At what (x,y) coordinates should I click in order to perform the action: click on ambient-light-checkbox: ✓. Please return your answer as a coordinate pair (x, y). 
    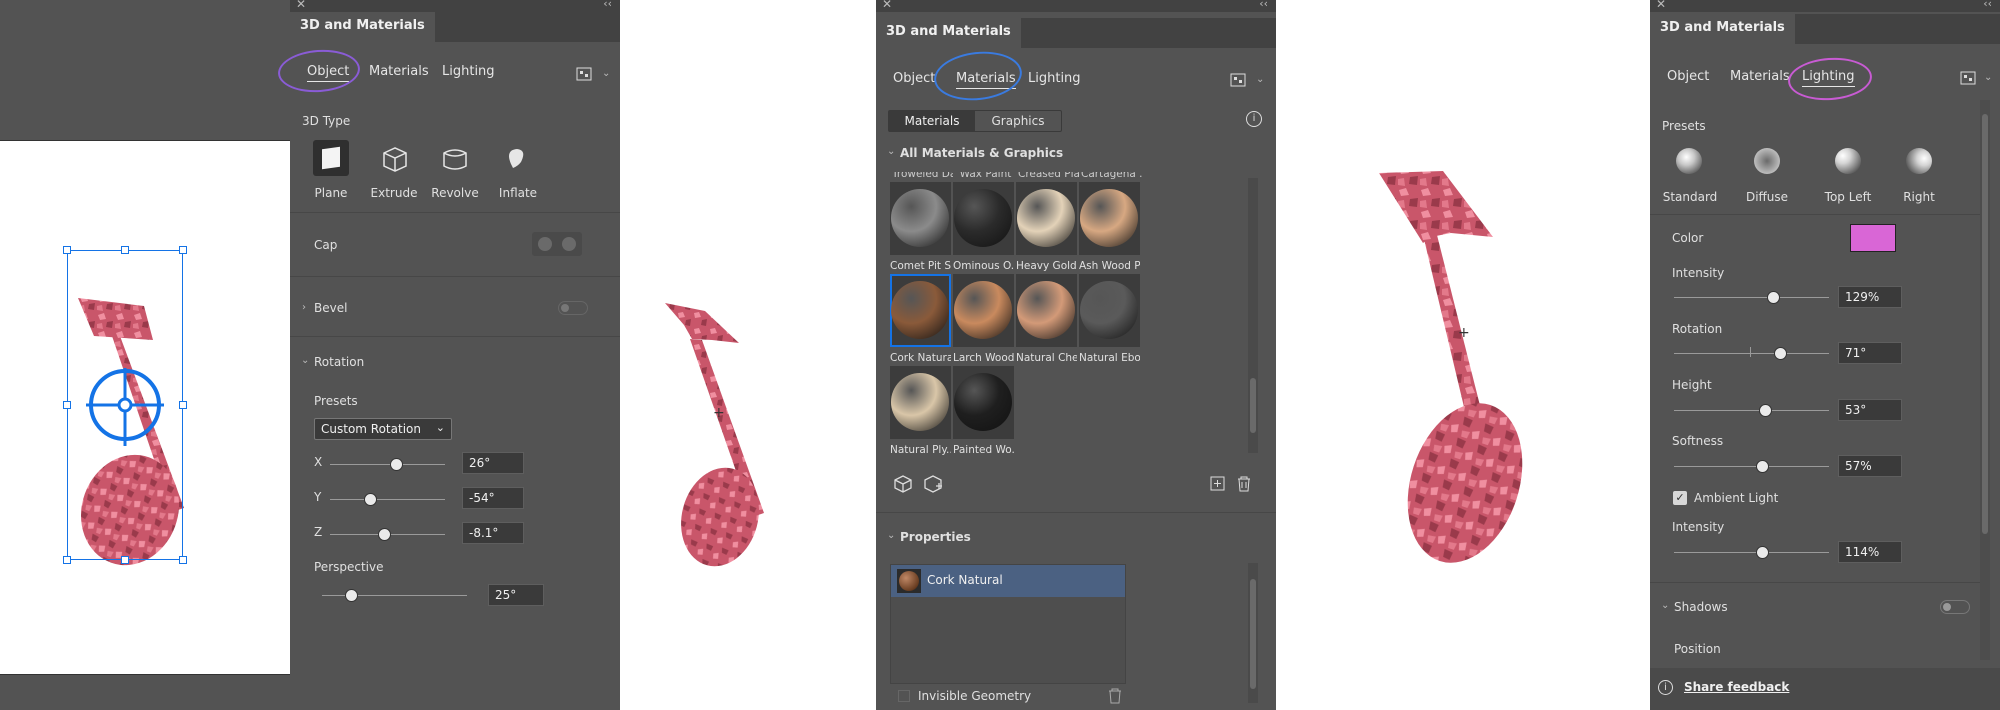
    Looking at the image, I should click on (1680, 498).